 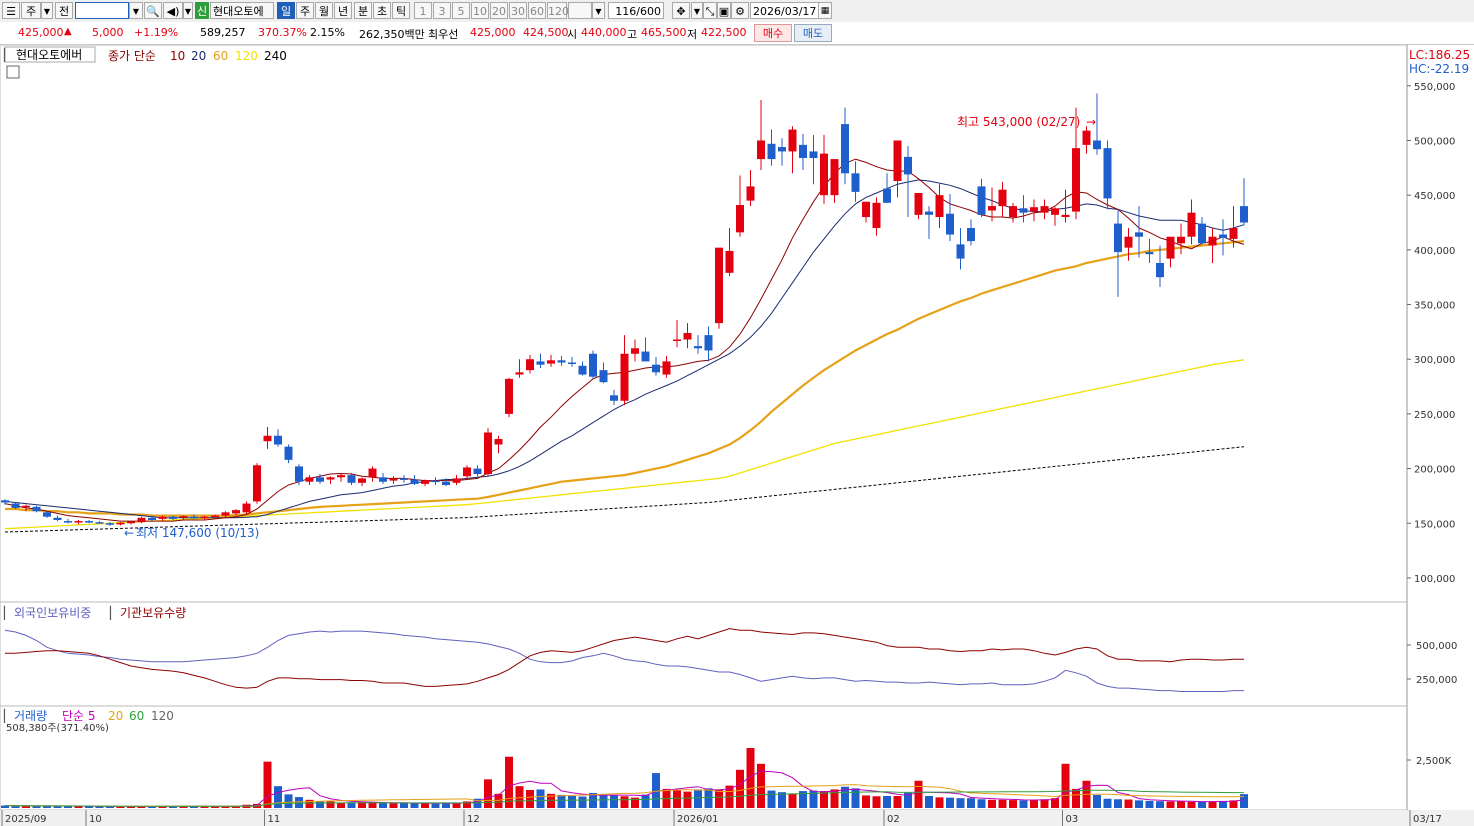 What do you see at coordinates (480, 10) in the screenshot?
I see `interval-10-button: 10` at bounding box center [480, 10].